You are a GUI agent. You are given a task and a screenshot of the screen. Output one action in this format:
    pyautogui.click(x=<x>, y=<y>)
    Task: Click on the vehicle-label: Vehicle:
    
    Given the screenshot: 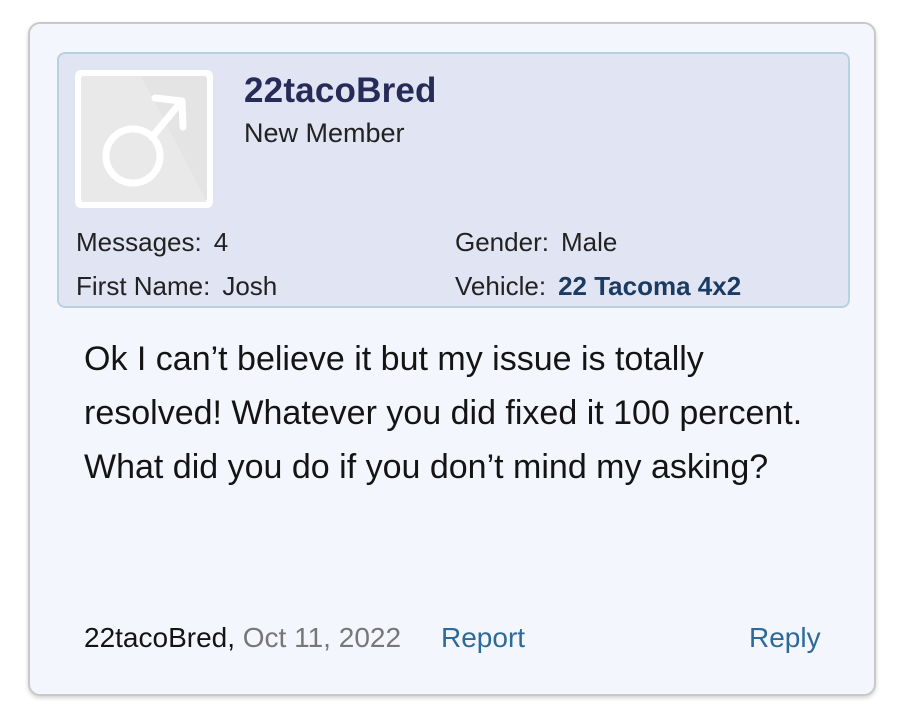 What is the action you would take?
    pyautogui.click(x=501, y=286)
    